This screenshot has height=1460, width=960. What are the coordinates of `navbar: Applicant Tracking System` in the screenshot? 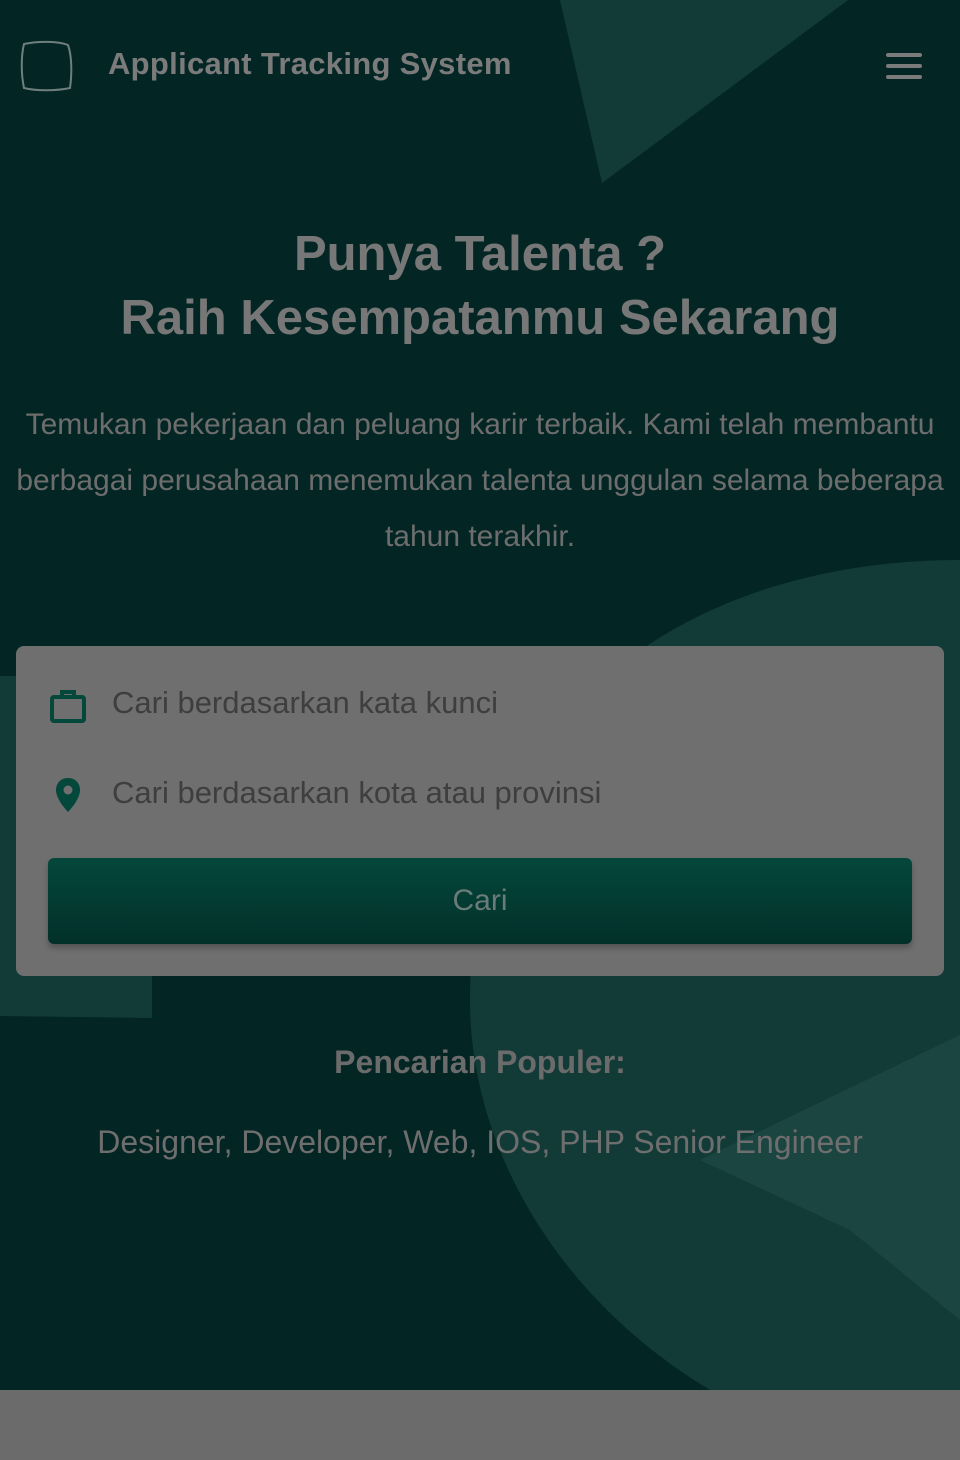 It's located at (480, 65).